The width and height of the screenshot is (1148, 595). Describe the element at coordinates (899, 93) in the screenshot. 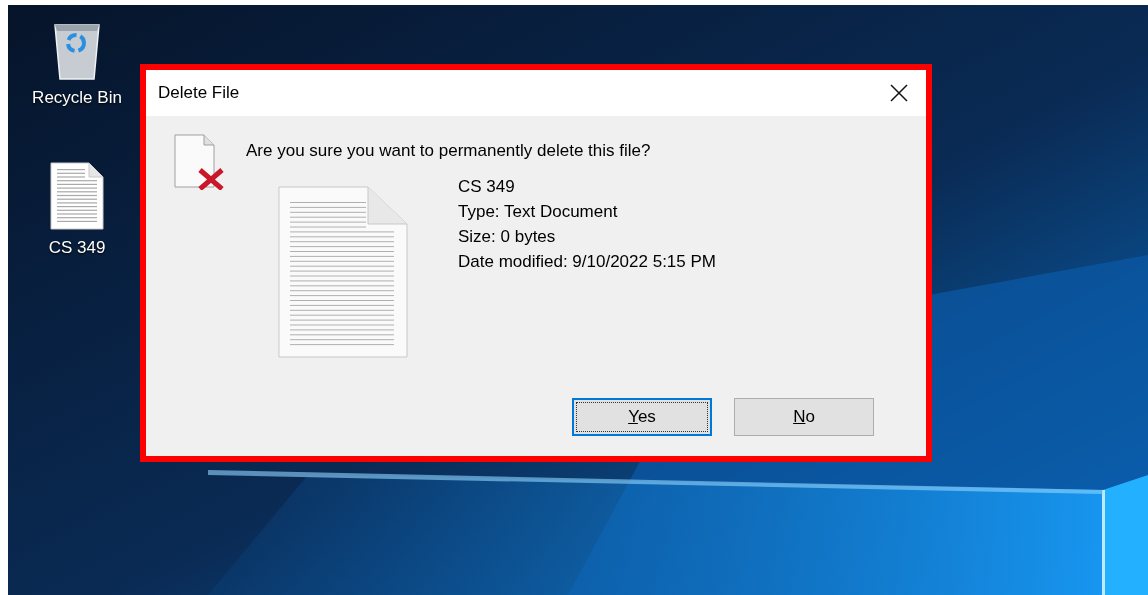

I see `close-icon` at that location.